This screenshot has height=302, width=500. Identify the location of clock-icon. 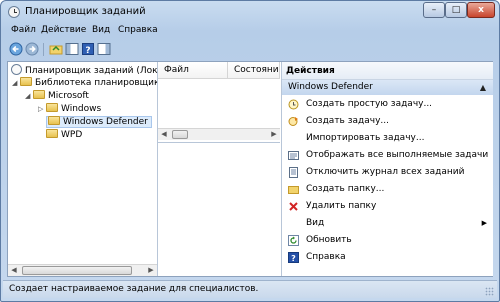
(16, 69).